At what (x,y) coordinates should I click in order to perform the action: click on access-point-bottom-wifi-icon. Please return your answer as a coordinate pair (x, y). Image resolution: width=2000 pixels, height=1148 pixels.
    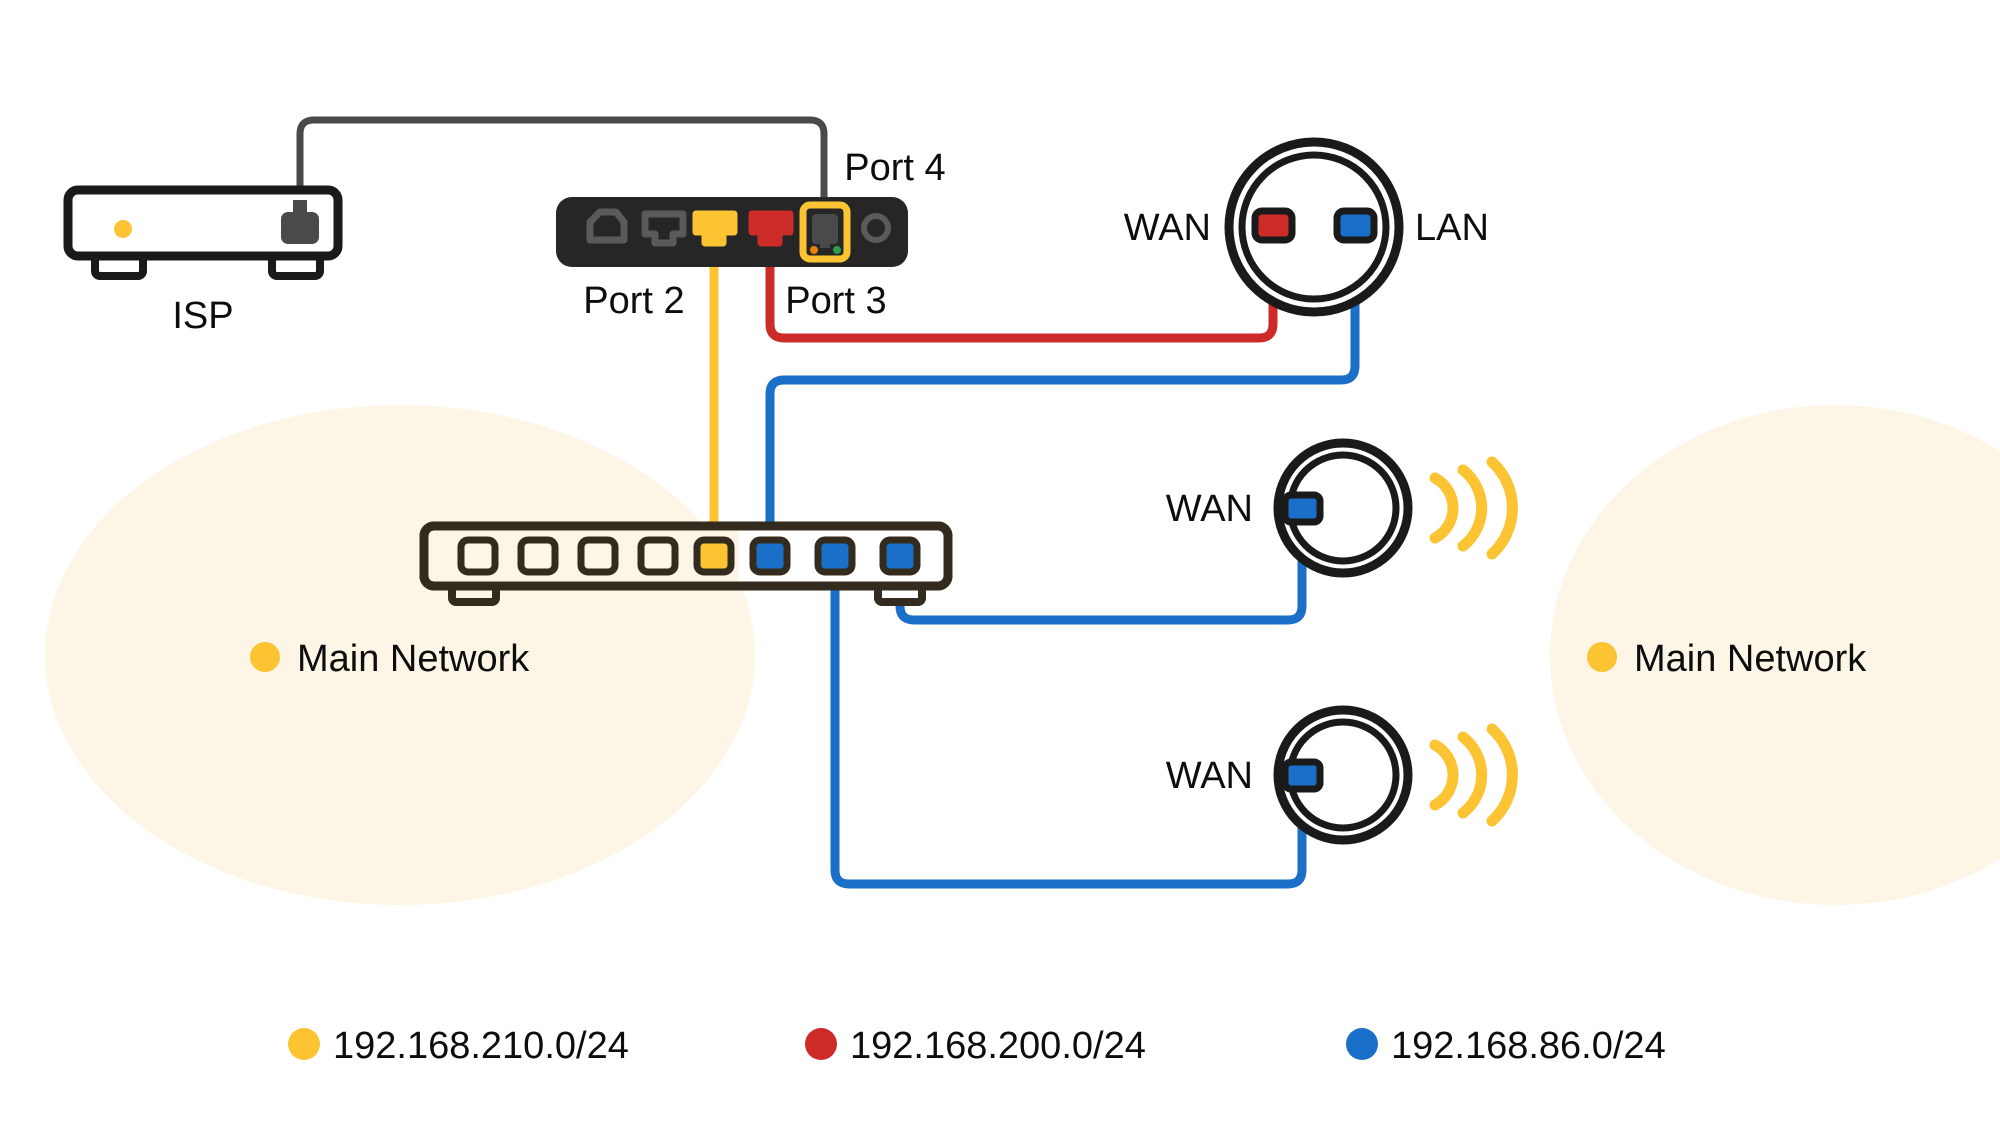
    Looking at the image, I should click on (1473, 775).